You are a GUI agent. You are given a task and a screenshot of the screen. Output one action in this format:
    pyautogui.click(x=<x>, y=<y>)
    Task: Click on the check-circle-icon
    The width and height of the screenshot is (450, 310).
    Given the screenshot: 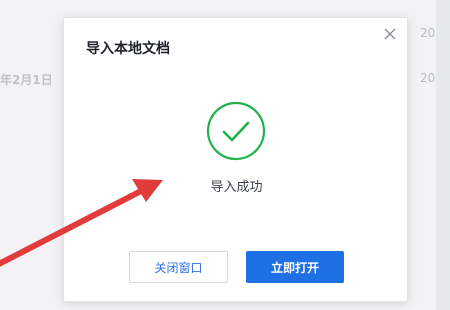 What is the action you would take?
    pyautogui.click(x=236, y=131)
    